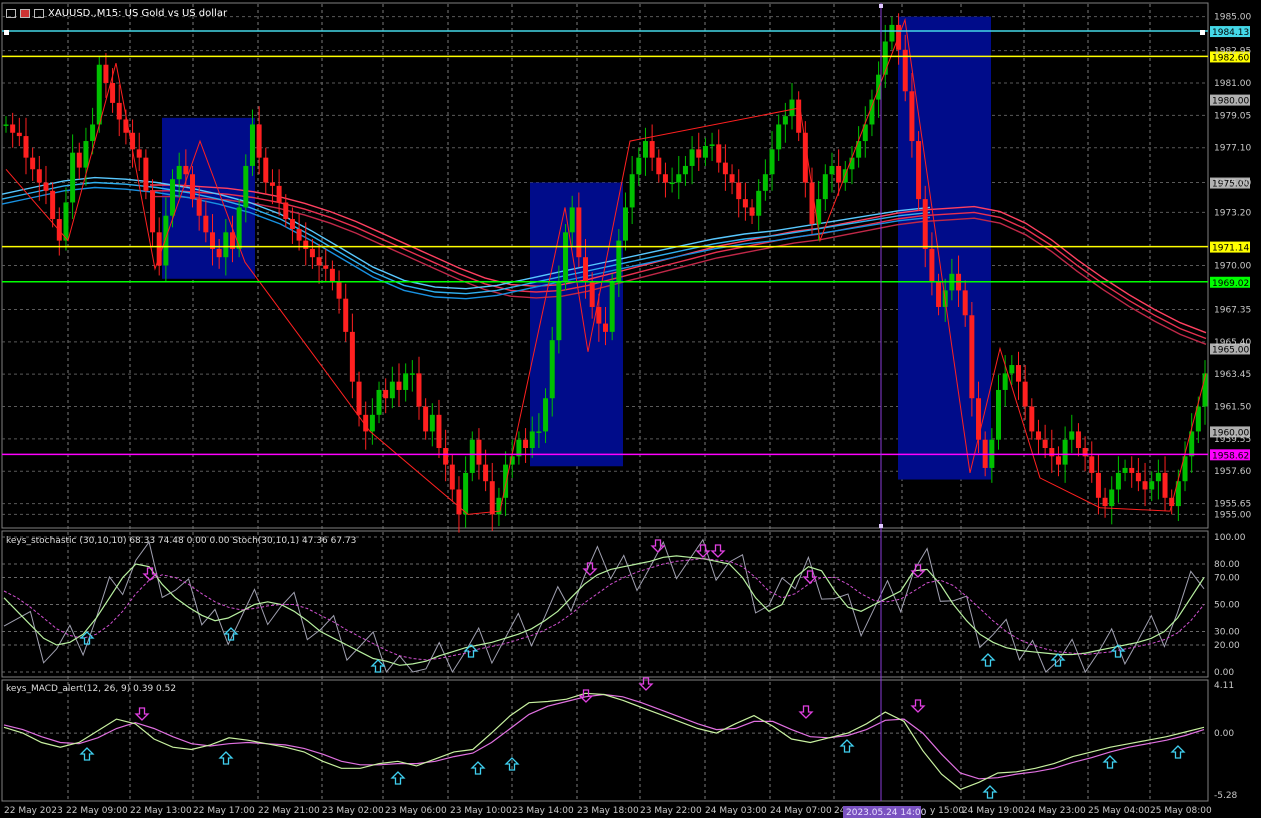 This screenshot has height=818, width=1261. I want to click on price-tick-label: 1985.00, so click(1232, 18).